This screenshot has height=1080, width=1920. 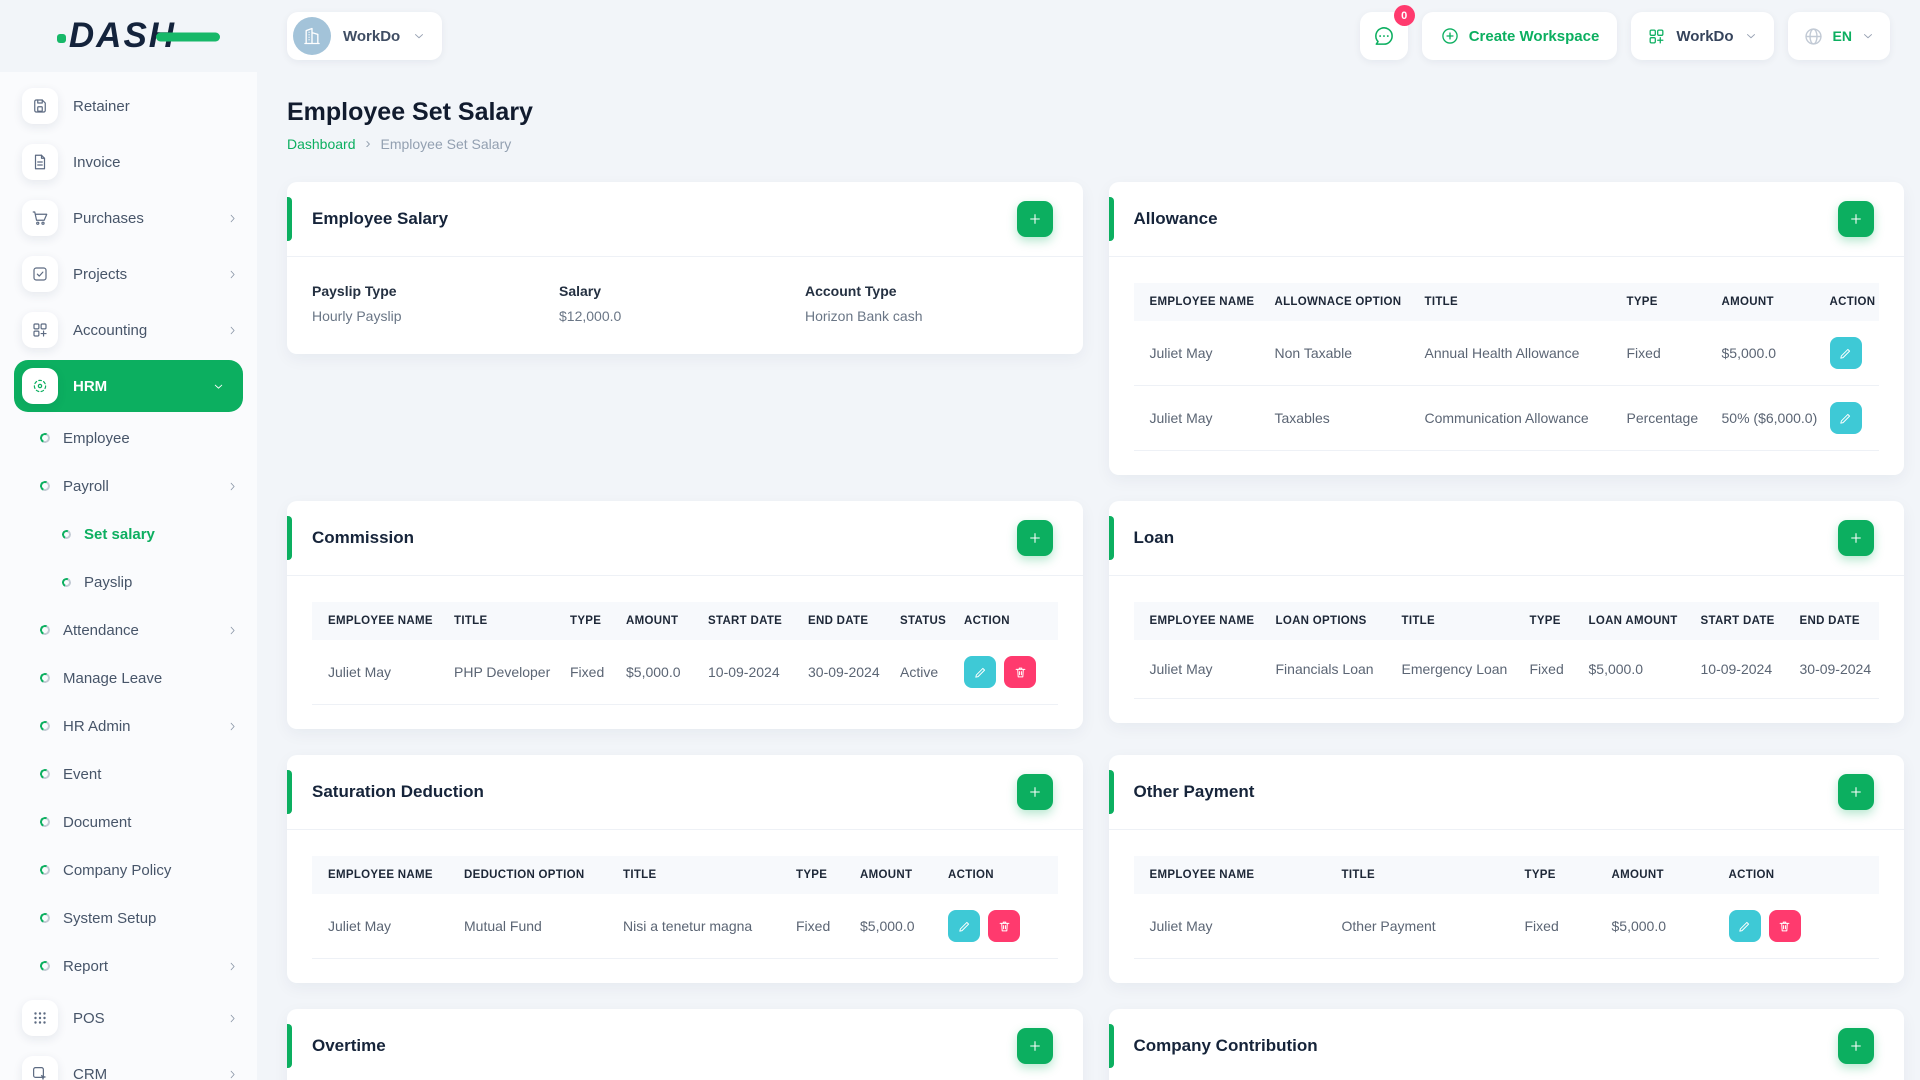 I want to click on workdo-menu-button: WorkDo, so click(x=1702, y=36).